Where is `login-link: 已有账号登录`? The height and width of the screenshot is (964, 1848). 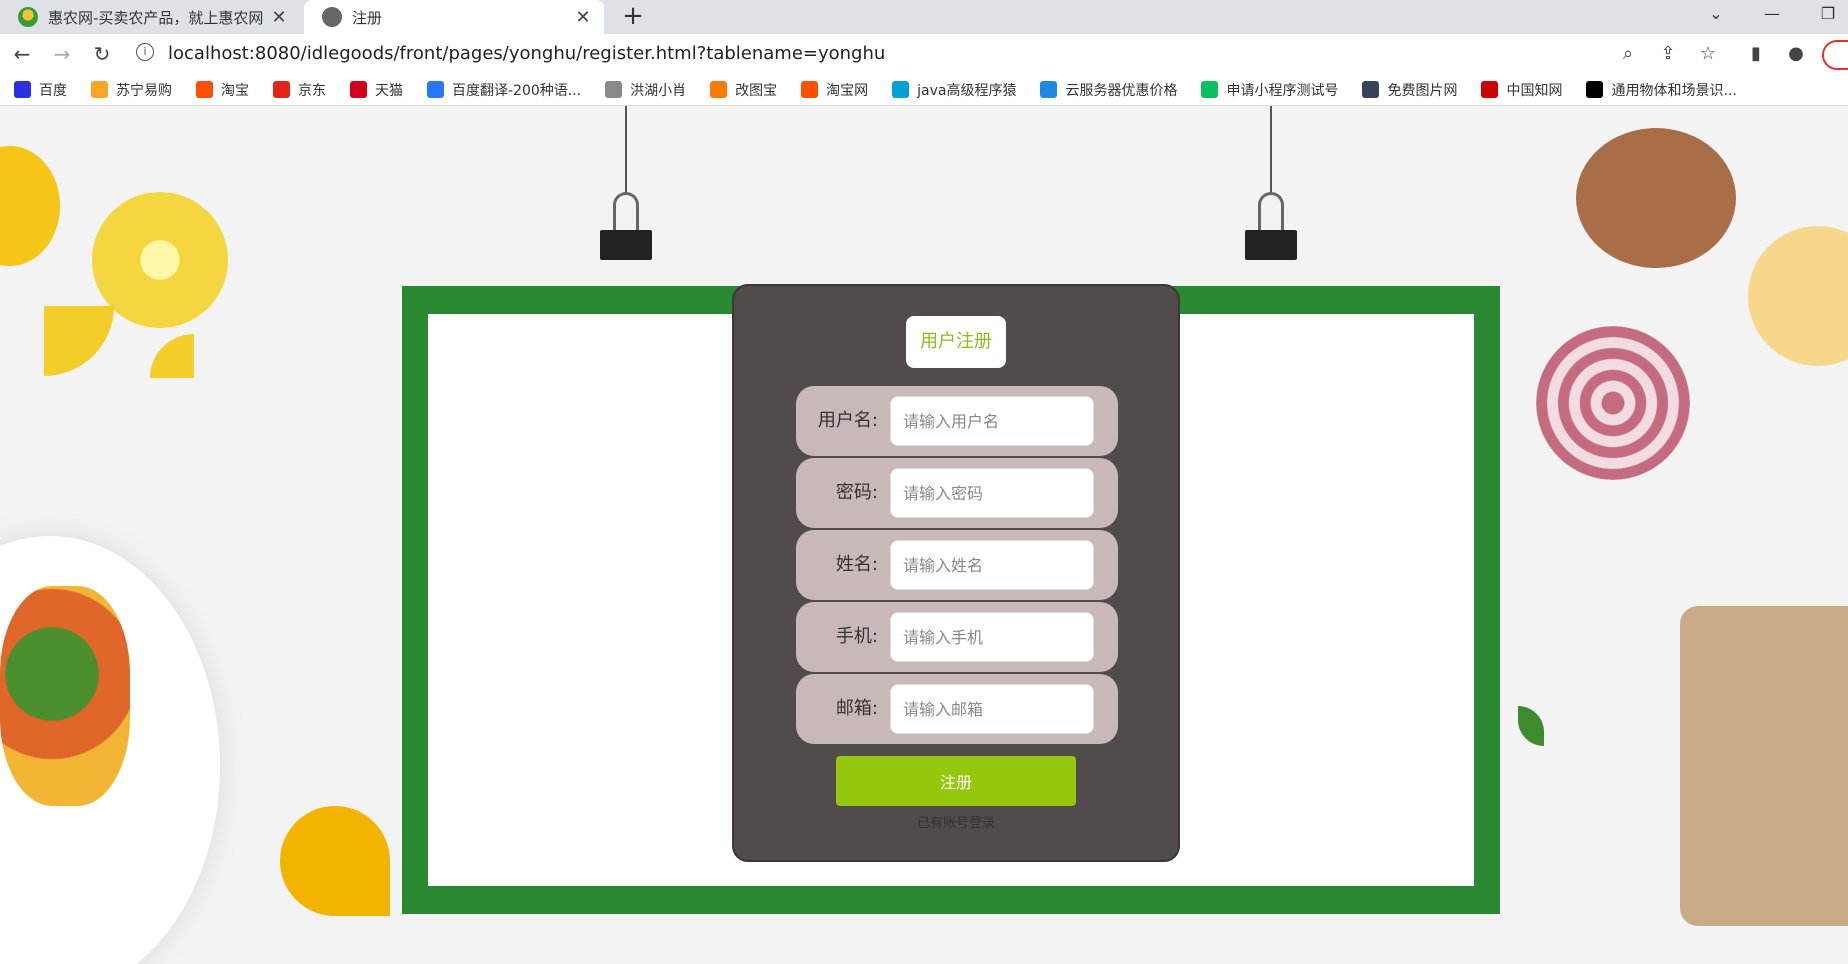 login-link: 已有账号登录 is located at coordinates (956, 821).